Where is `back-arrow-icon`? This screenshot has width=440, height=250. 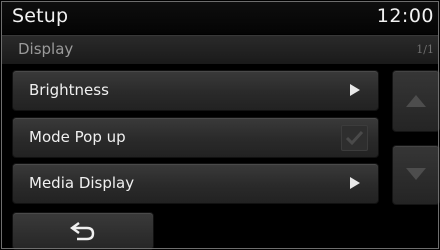 back-arrow-icon is located at coordinates (82, 231).